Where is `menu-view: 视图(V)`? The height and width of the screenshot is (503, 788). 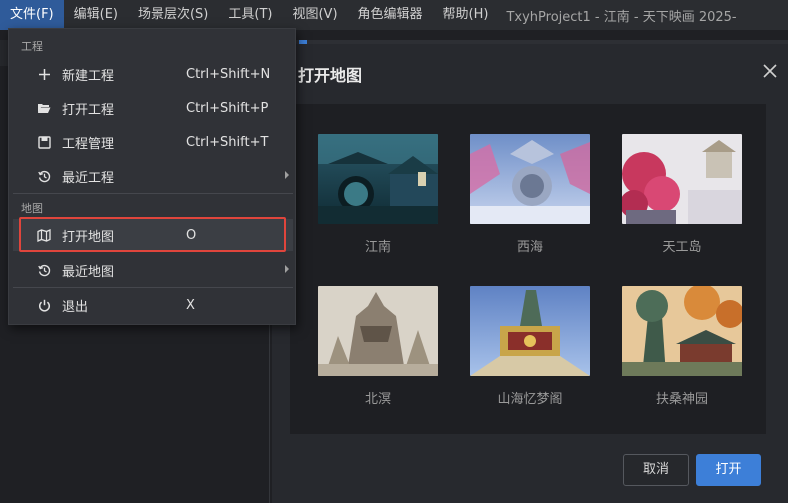 menu-view: 视图(V) is located at coordinates (314, 15).